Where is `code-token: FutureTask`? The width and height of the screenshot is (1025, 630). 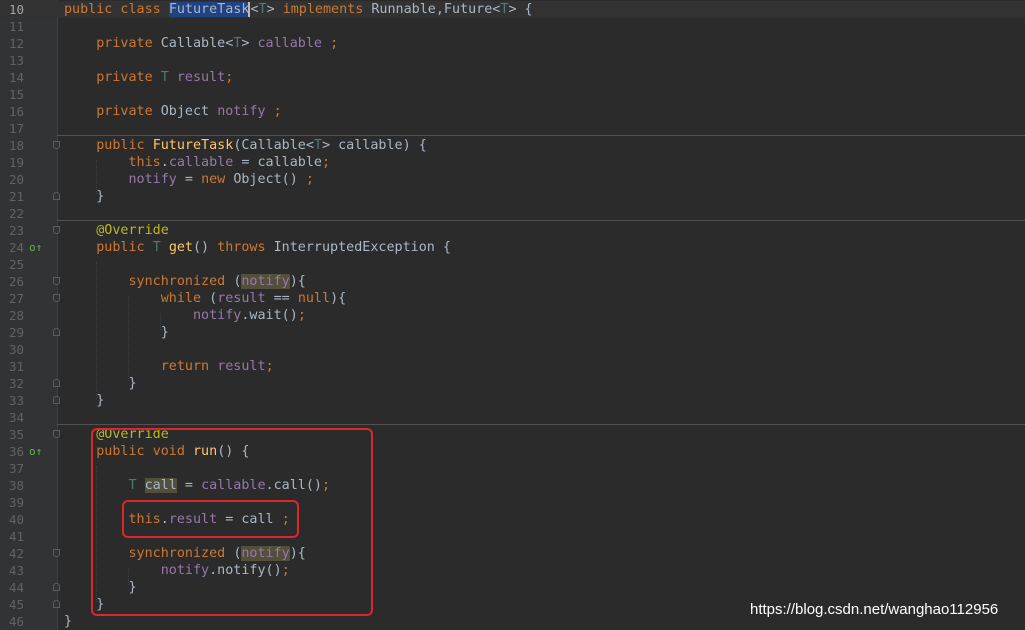 code-token: FutureTask is located at coordinates (193, 145).